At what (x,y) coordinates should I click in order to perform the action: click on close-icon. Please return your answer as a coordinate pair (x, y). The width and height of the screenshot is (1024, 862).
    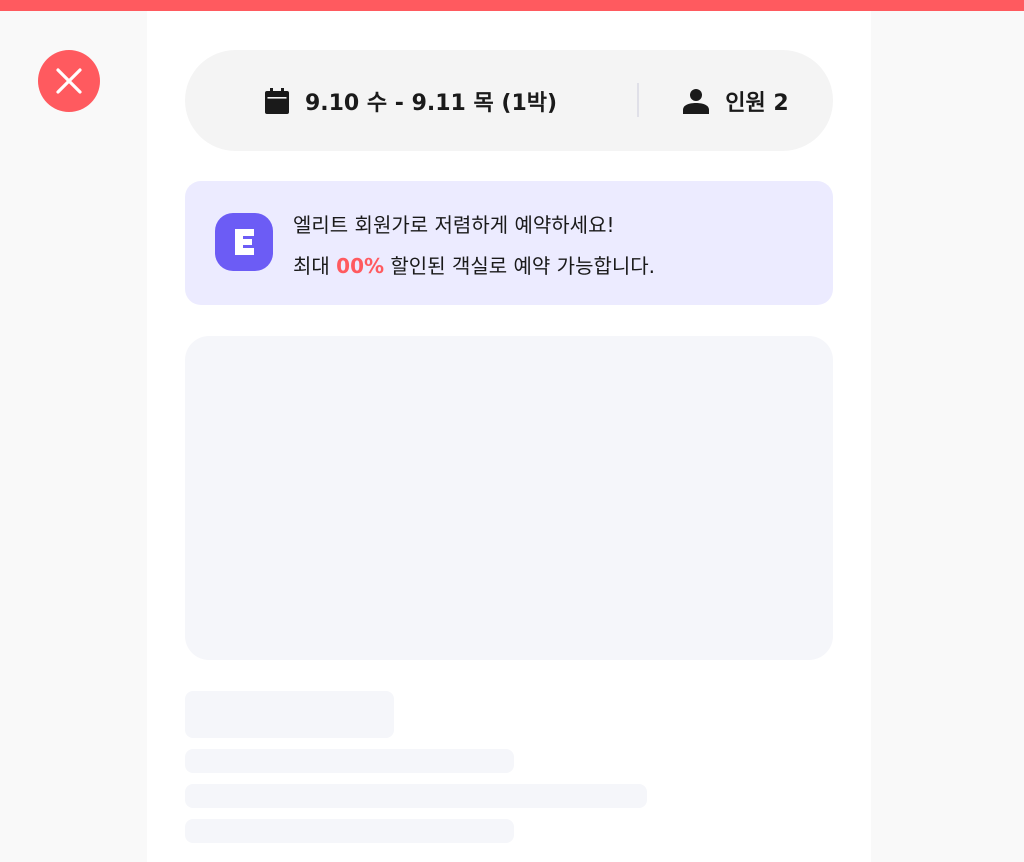
    Looking at the image, I should click on (69, 81).